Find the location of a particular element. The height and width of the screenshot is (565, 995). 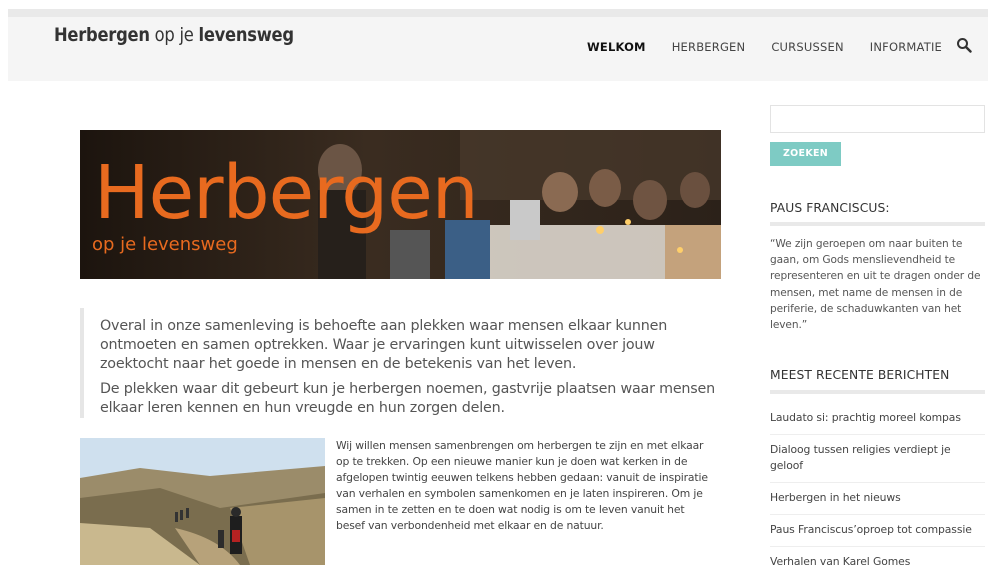

nav-item-herbergen: HERBERGEN is located at coordinates (709, 47).